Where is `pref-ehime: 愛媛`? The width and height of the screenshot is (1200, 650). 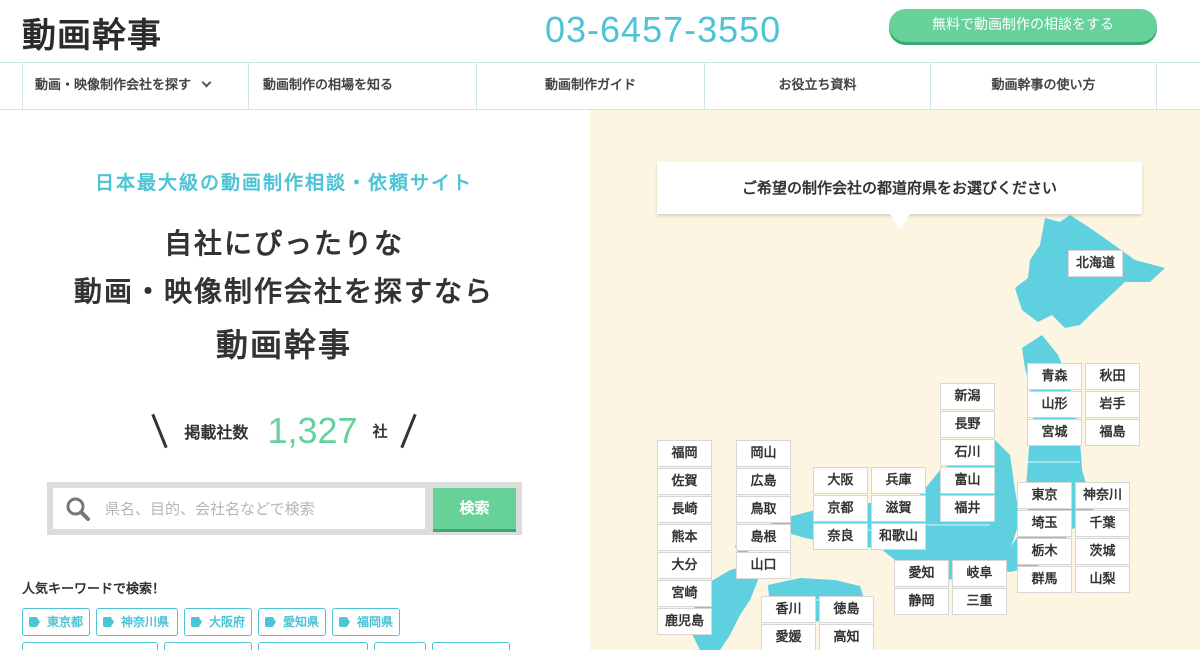 pref-ehime: 愛媛 is located at coordinates (788, 637).